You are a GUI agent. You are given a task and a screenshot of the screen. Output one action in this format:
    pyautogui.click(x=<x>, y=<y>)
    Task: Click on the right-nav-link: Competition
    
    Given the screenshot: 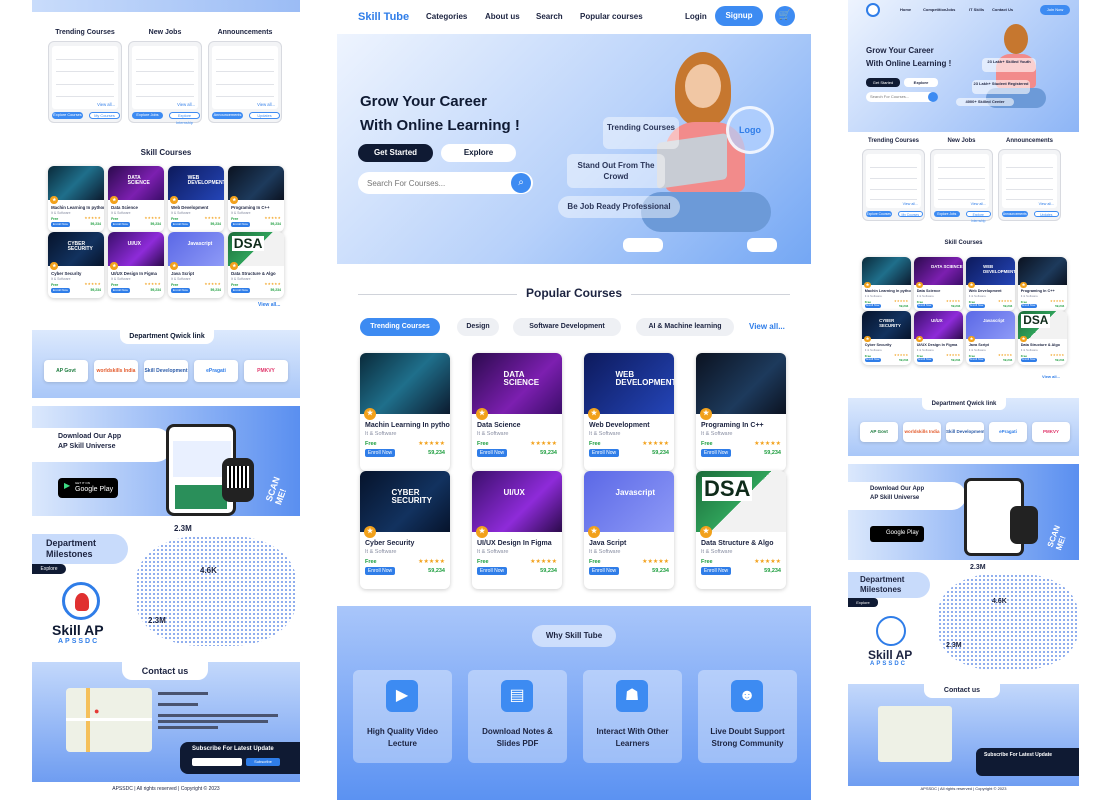 What is the action you would take?
    pyautogui.click(x=934, y=9)
    